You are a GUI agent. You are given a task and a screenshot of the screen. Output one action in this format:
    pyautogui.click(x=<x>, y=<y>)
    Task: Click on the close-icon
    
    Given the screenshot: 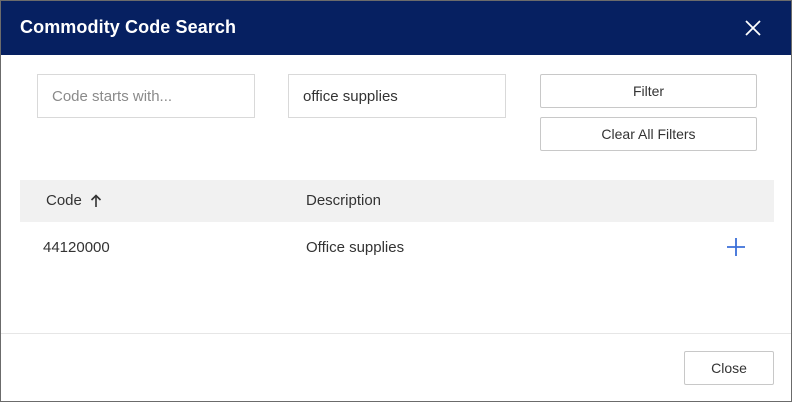 What is the action you would take?
    pyautogui.click(x=753, y=28)
    